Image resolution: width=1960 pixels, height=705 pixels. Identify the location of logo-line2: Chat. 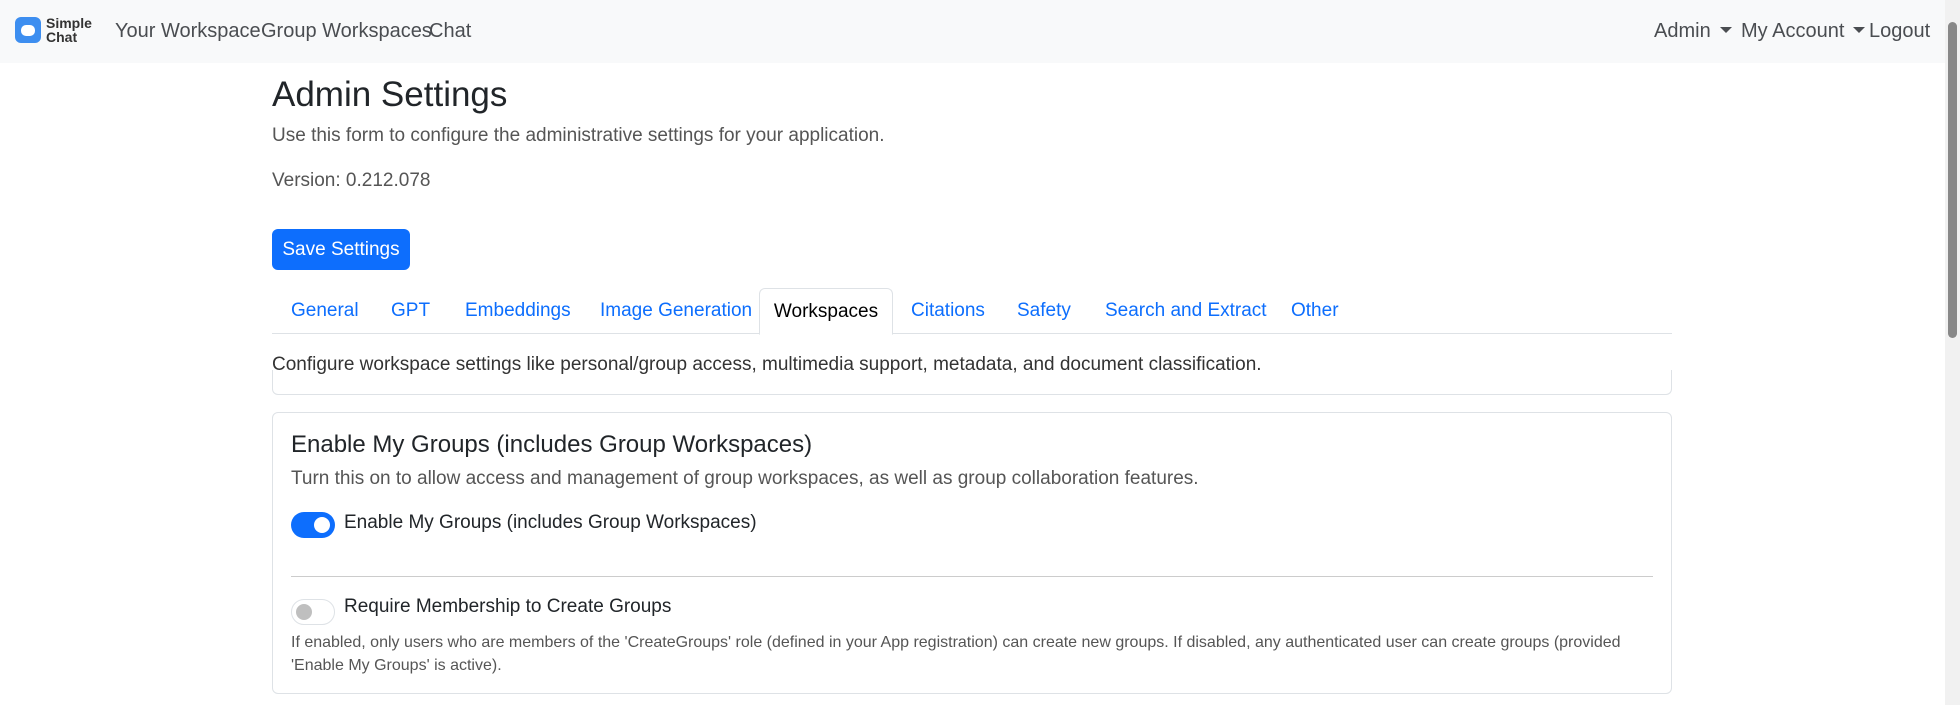
(62, 37).